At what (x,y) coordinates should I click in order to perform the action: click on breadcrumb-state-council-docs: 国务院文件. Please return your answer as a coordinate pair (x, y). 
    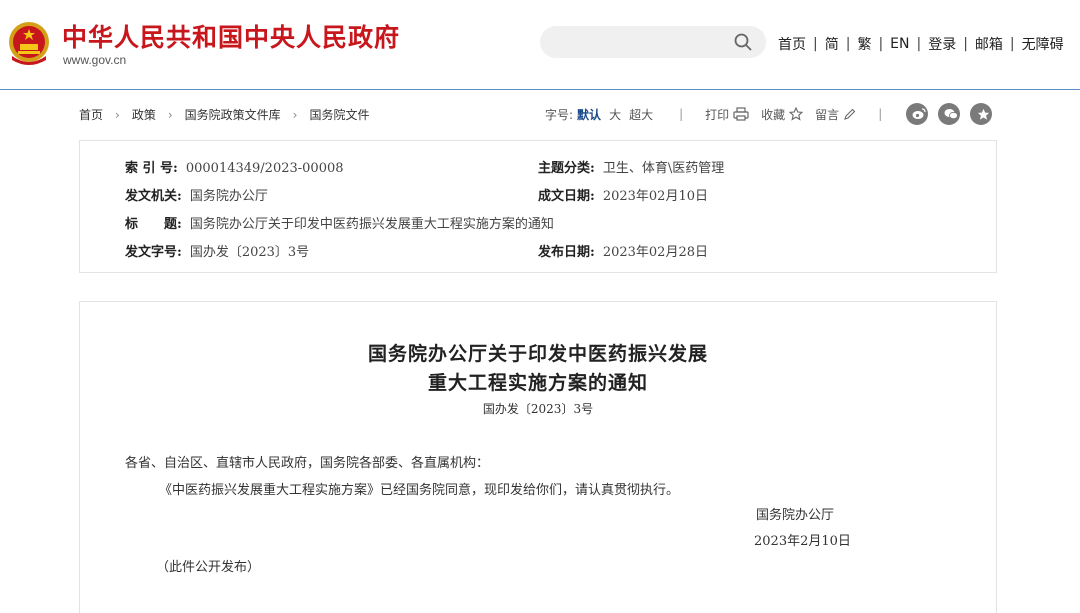
    Looking at the image, I should click on (339, 114).